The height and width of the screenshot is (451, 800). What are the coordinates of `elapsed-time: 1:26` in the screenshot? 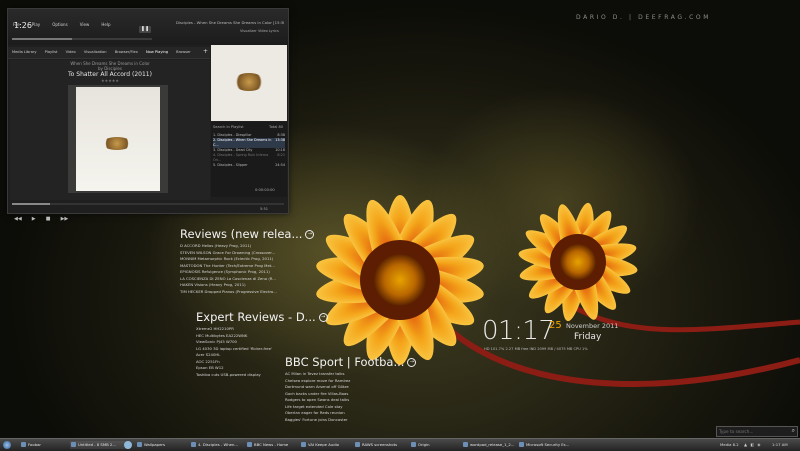 It's located at (23, 25).